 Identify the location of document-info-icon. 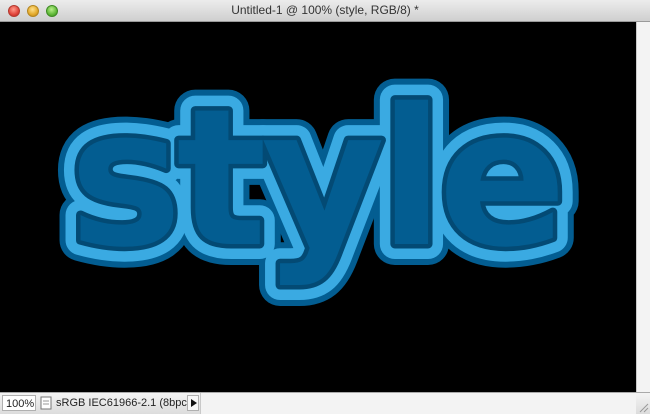
(46, 403).